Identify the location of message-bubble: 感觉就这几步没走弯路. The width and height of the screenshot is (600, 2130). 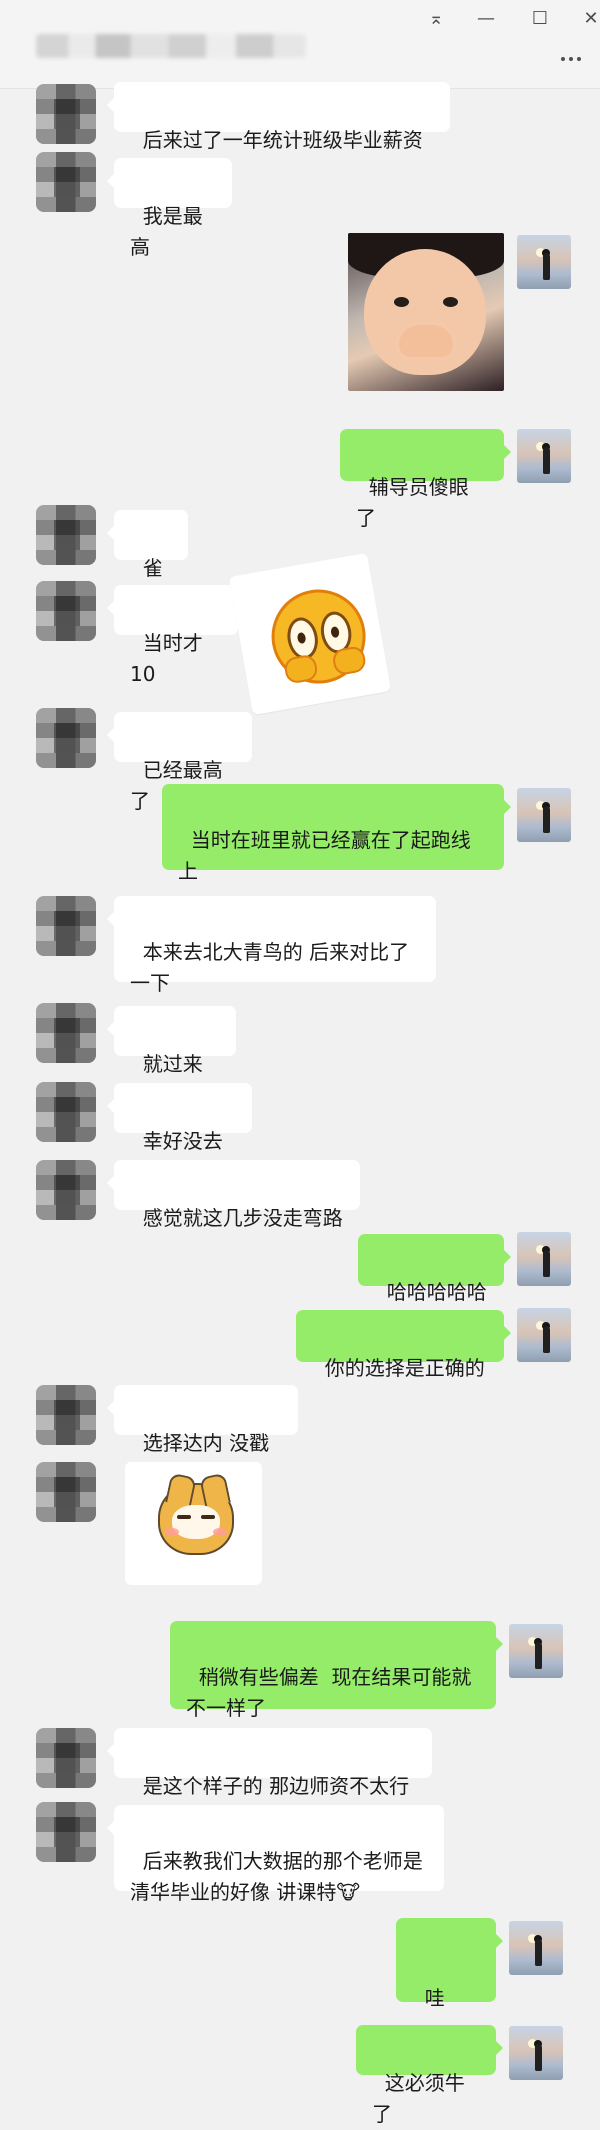
(233, 1195).